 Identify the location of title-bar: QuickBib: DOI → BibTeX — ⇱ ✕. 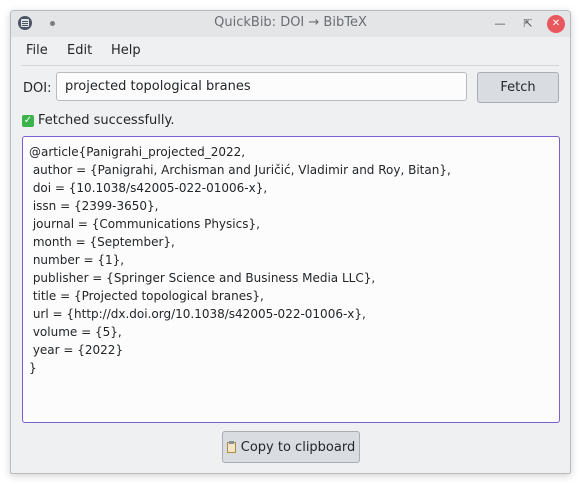
(290, 24).